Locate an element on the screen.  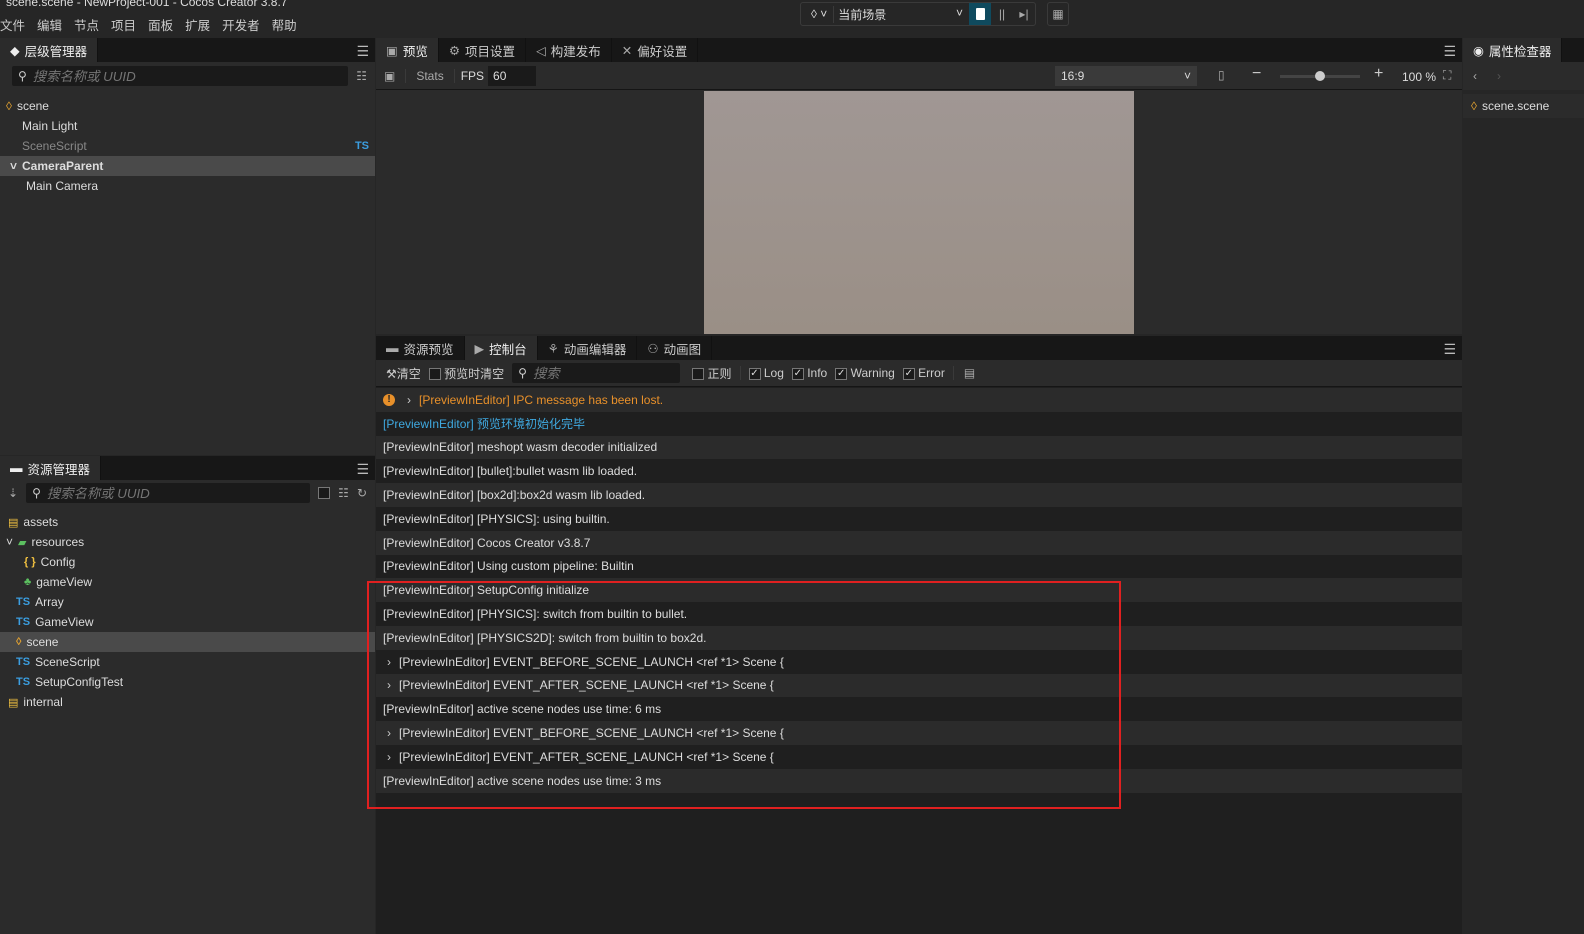
filter-checkbox is located at coordinates (324, 493).